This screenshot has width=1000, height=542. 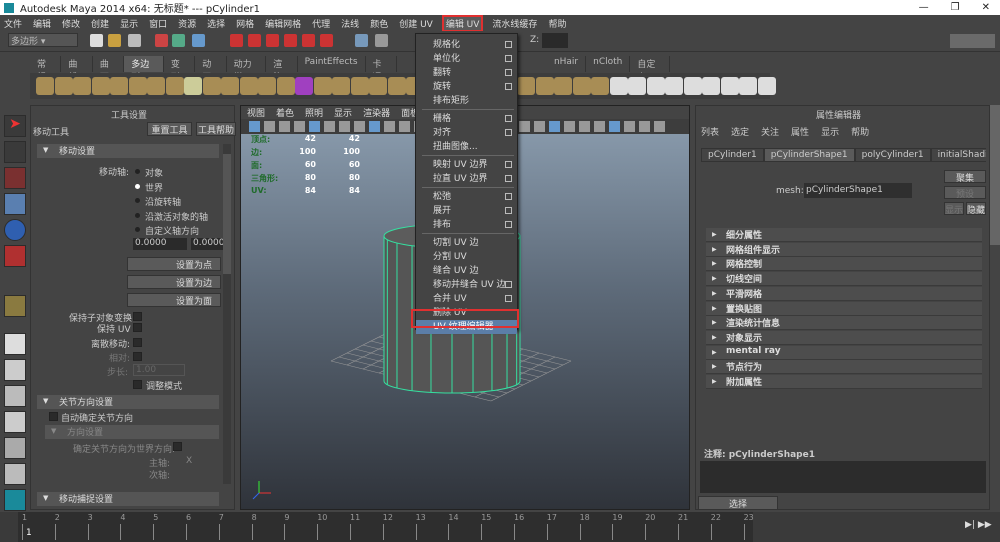 What do you see at coordinates (466, 101) in the screenshot?
I see `menu-item-4: 排布矩形` at bounding box center [466, 101].